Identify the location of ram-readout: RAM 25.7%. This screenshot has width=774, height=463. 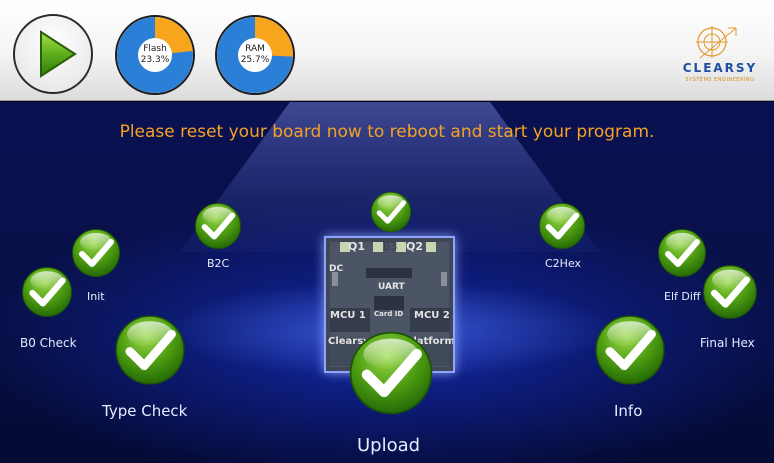
(255, 55).